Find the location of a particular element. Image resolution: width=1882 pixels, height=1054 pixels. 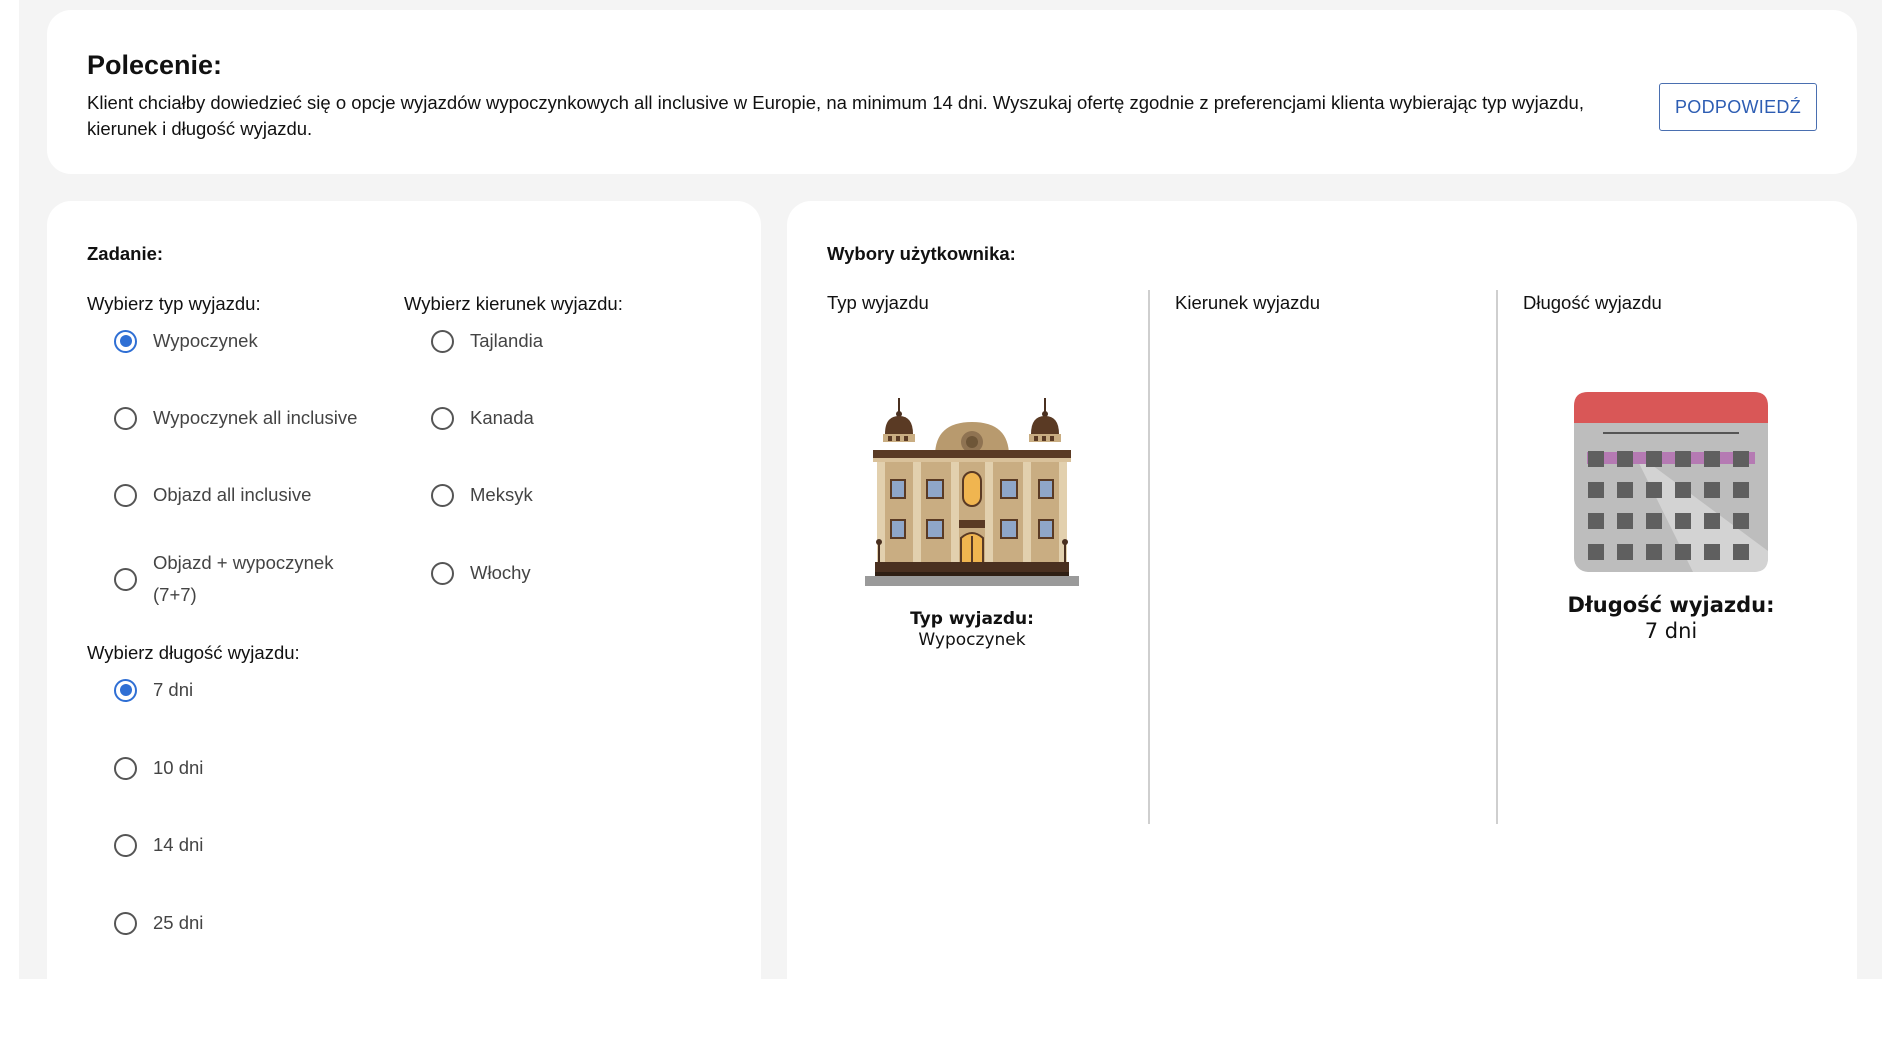

duration-caption: Długość wyjazdu: is located at coordinates (1671, 605).